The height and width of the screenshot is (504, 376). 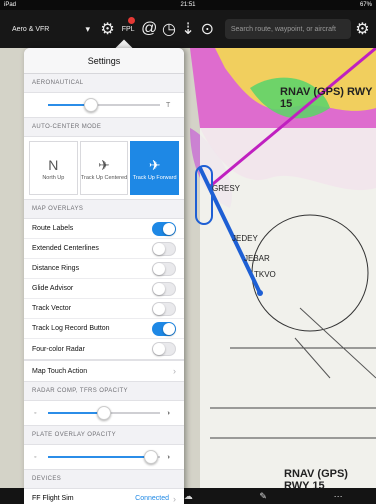 I want to click on overlay-item: Track Log Record Button, so click(x=104, y=329).